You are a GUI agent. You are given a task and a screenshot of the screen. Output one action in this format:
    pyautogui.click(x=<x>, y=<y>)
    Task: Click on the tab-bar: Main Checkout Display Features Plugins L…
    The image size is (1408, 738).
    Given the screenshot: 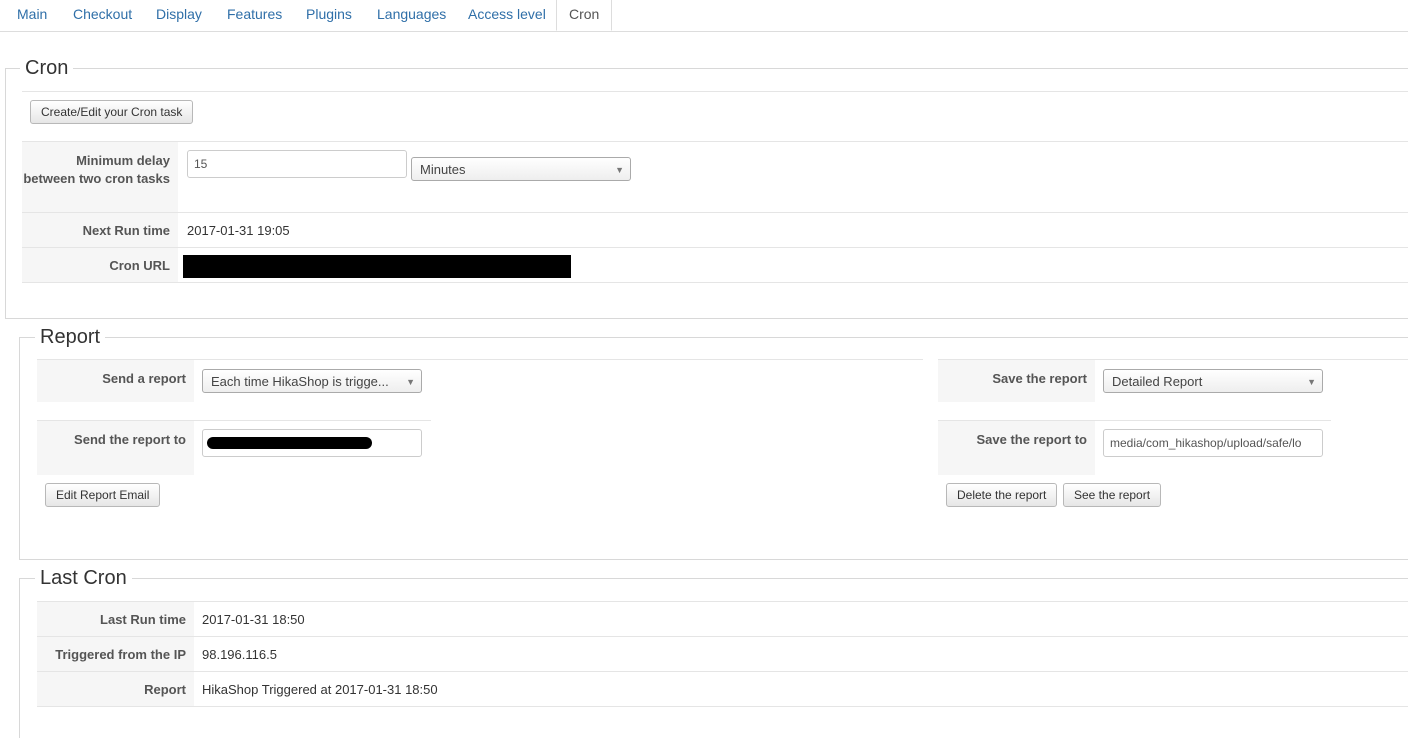 What is the action you would take?
    pyautogui.click(x=704, y=16)
    